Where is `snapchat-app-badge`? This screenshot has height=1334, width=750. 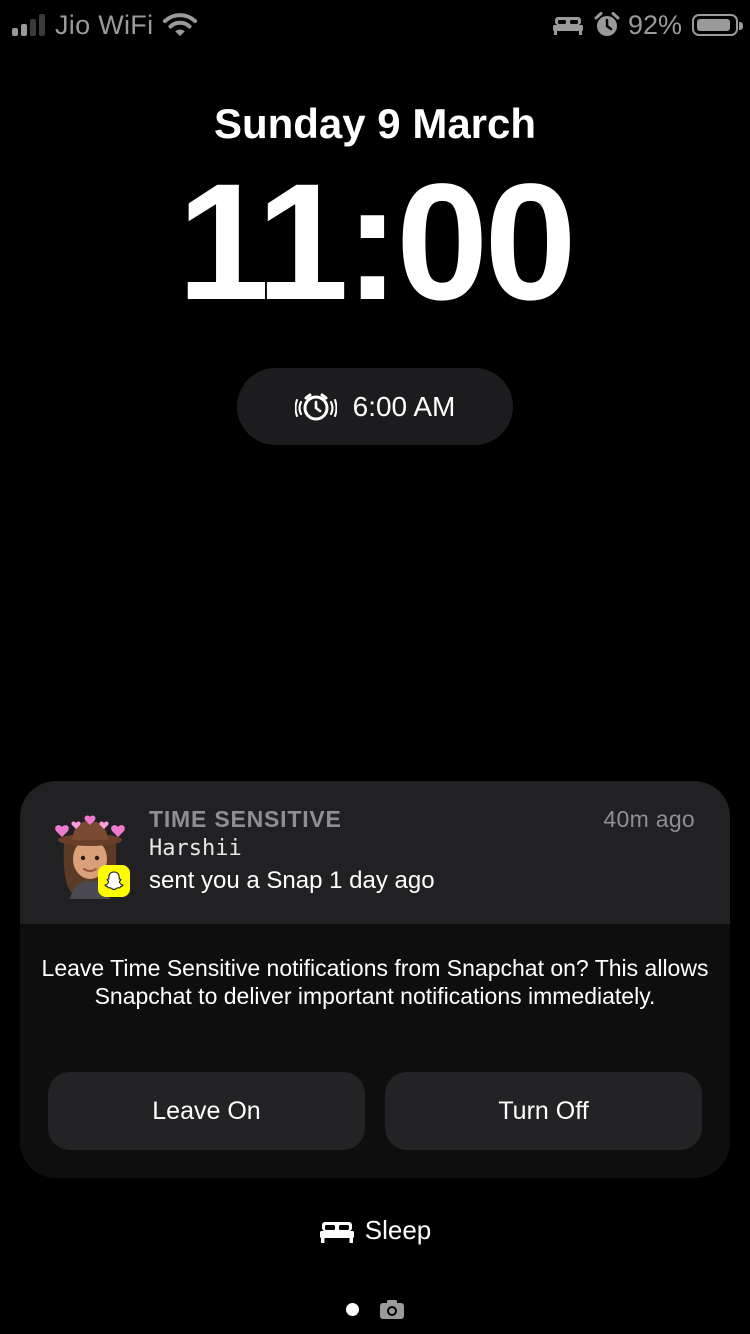 snapchat-app-badge is located at coordinates (114, 881).